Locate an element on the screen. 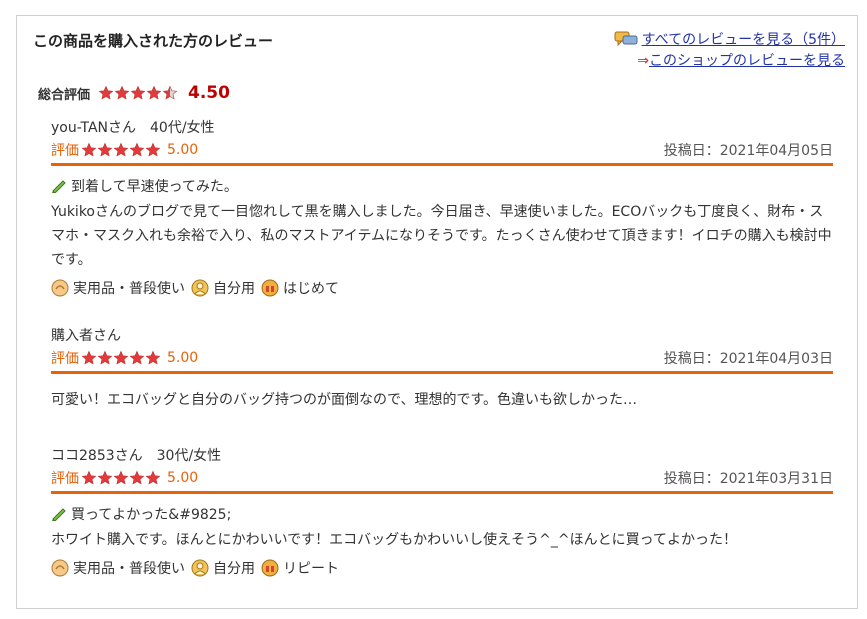  tag-purchase: はじめて is located at coordinates (300, 288).